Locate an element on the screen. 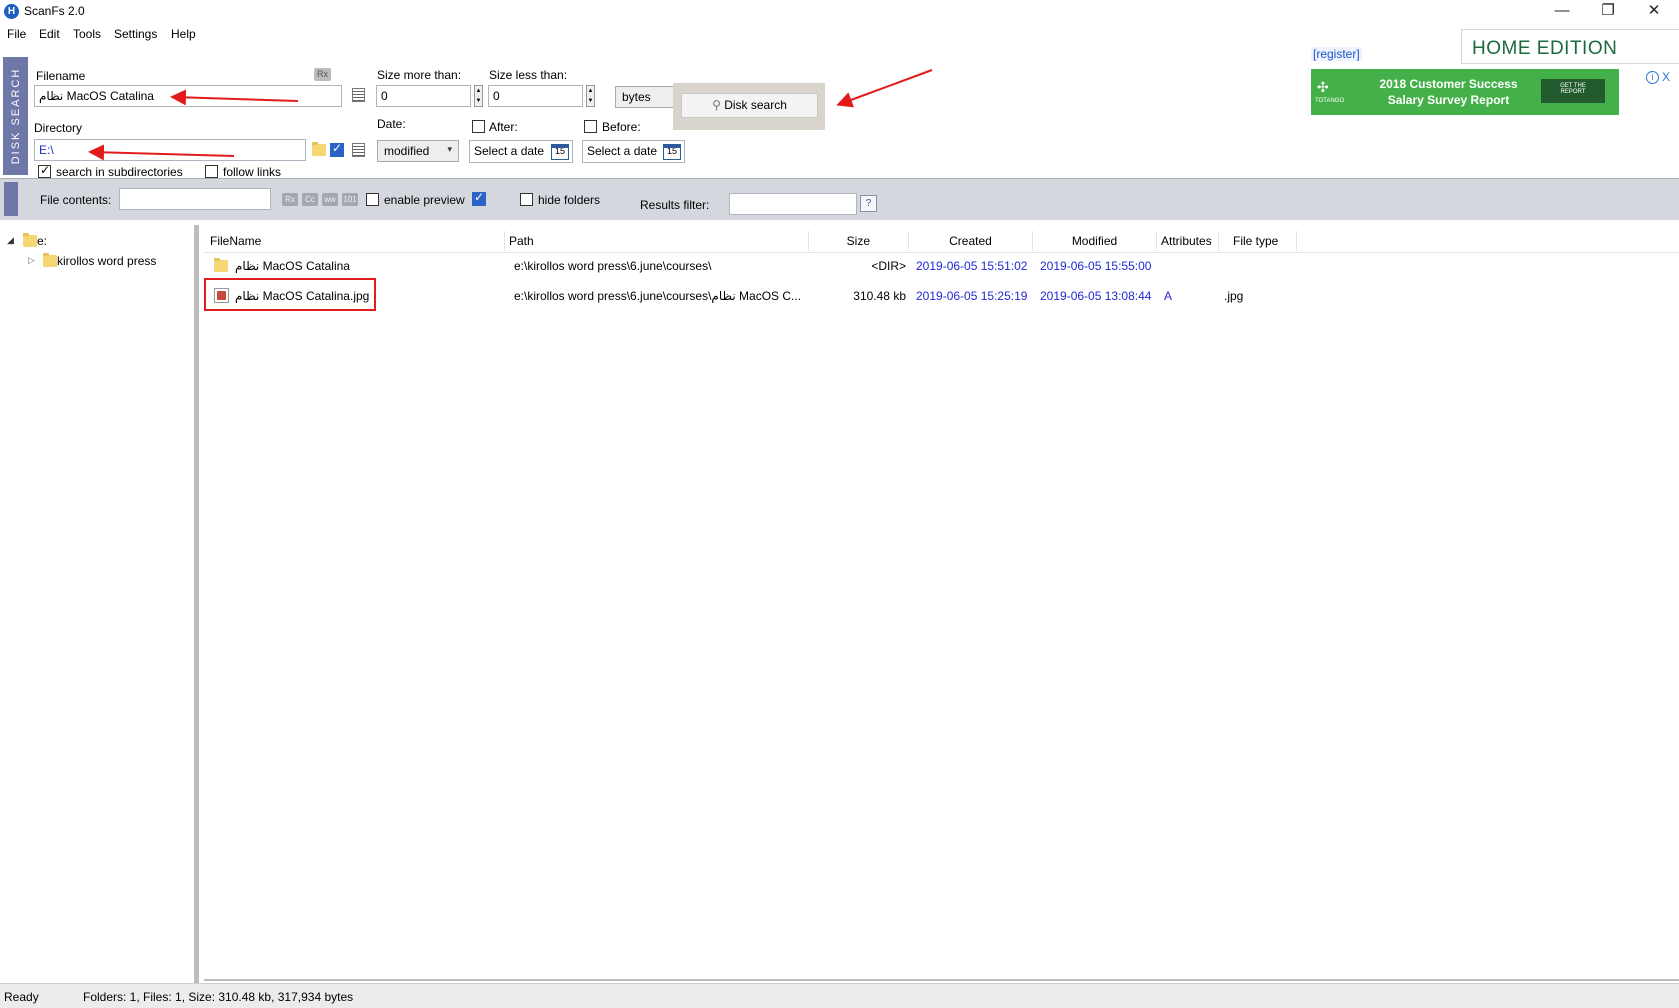 This screenshot has height=1008, width=1679. hide-folders-checkbox is located at coordinates (526, 199).